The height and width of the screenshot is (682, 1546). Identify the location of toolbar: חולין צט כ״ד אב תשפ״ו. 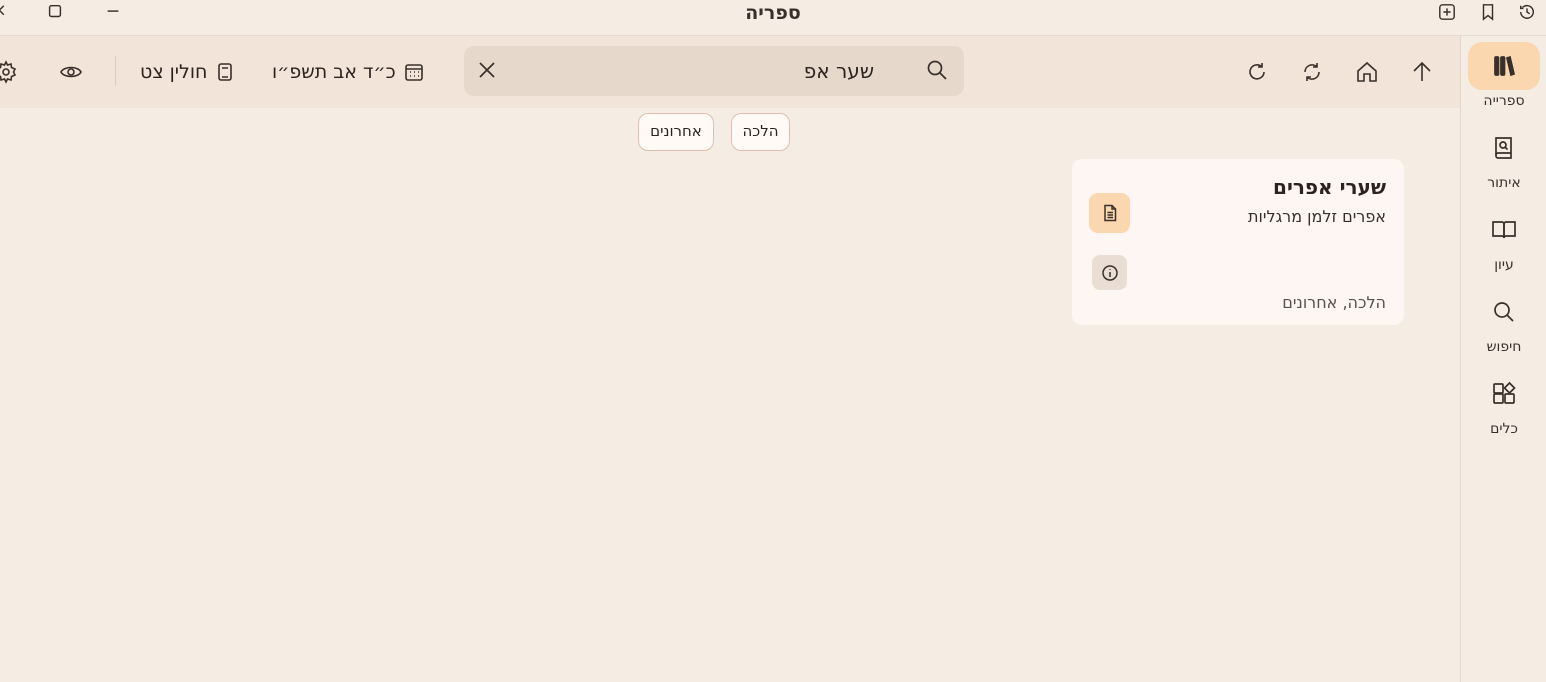
(730, 72).